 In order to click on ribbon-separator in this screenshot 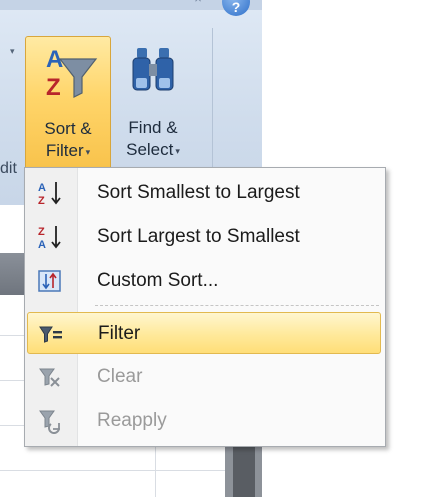, I will do `click(212, 103)`.